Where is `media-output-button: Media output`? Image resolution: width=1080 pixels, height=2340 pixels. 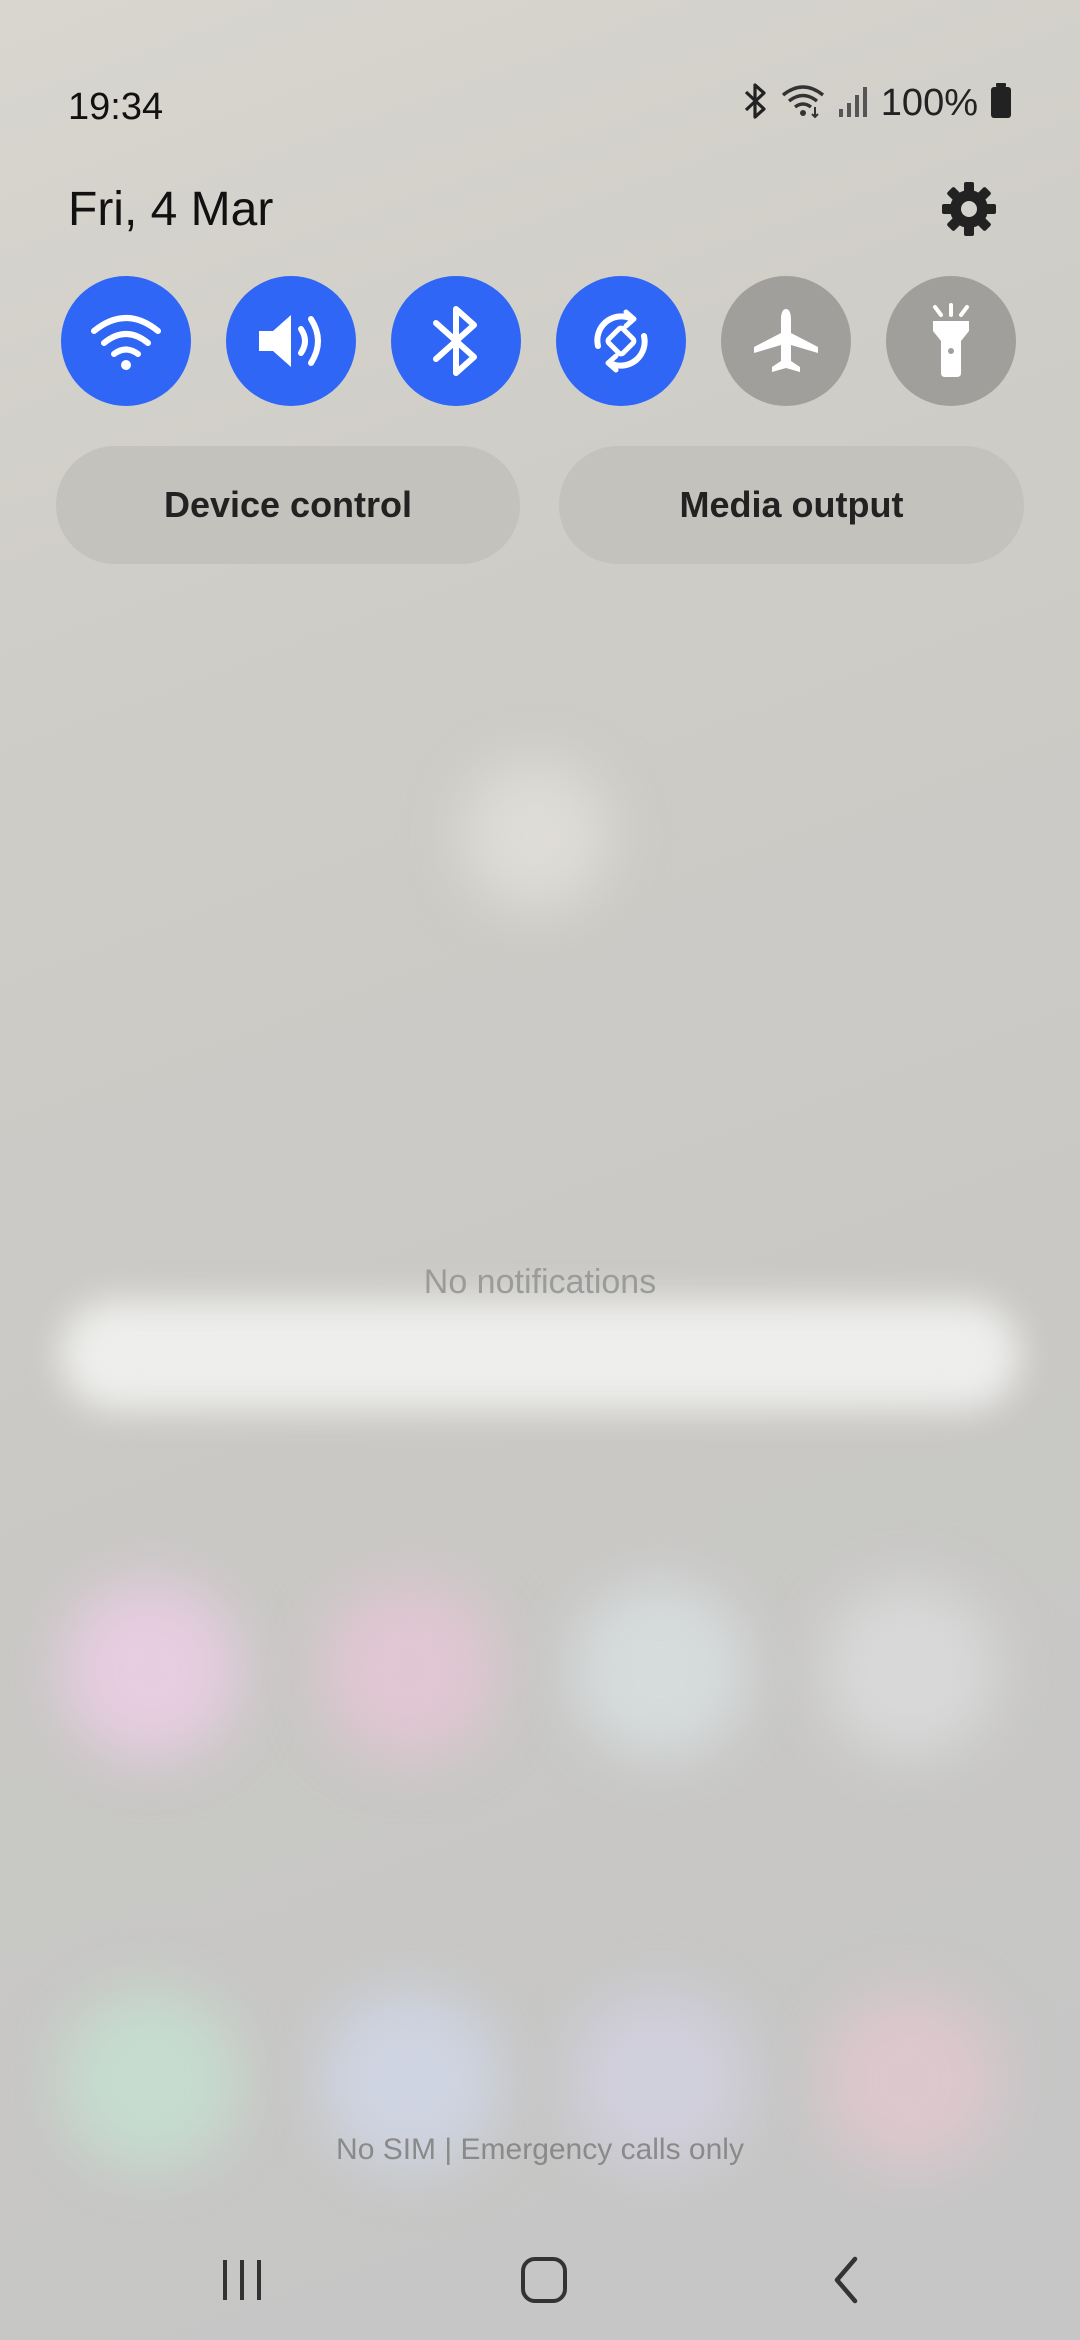 media-output-button: Media output is located at coordinates (791, 505).